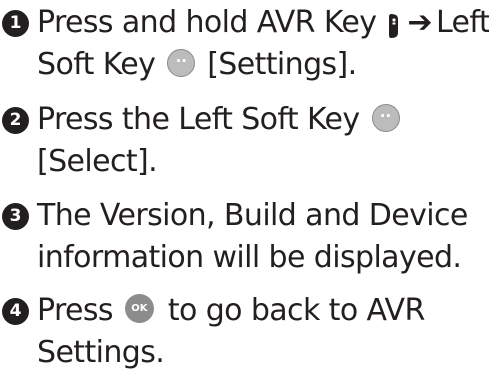 This screenshot has height=377, width=489. What do you see at coordinates (15, 23) in the screenshot?
I see `step-number-badge: 1` at bounding box center [15, 23].